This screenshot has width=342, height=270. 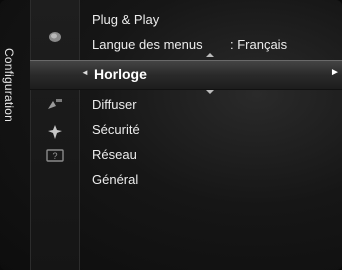 What do you see at coordinates (259, 44) in the screenshot?
I see `menu-item-value: : Français` at bounding box center [259, 44].